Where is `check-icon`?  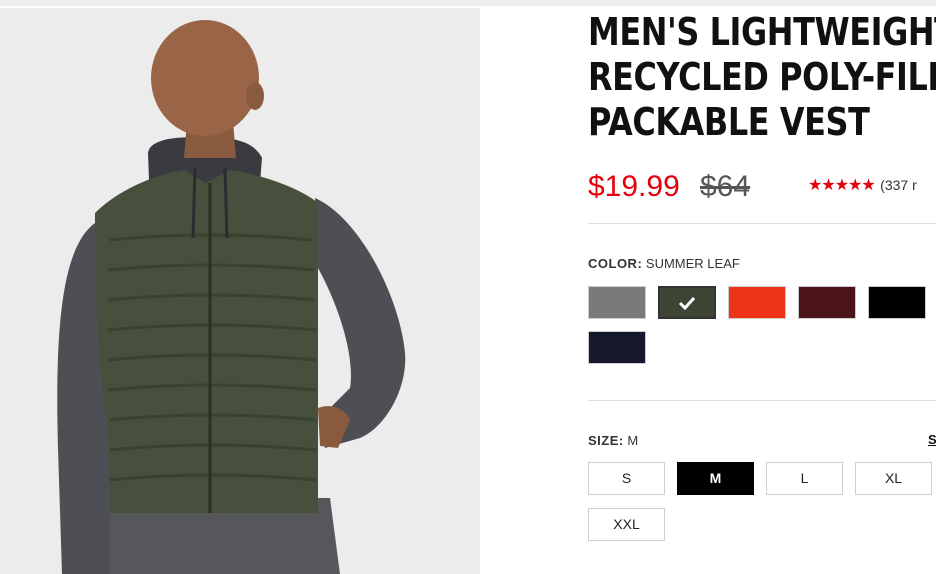 check-icon is located at coordinates (687, 303).